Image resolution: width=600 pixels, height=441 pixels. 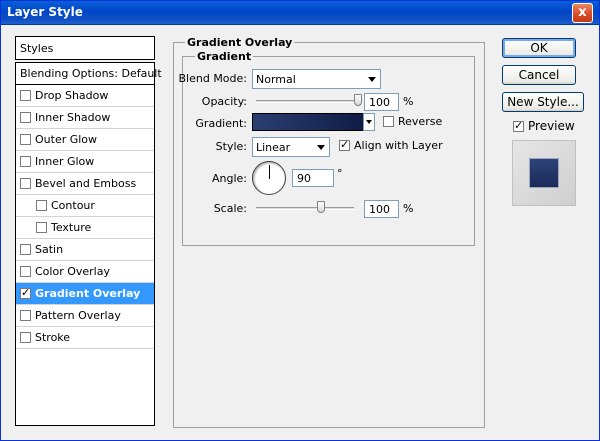 What do you see at coordinates (71, 227) in the screenshot?
I see `sidebar-item-label: Texture` at bounding box center [71, 227].